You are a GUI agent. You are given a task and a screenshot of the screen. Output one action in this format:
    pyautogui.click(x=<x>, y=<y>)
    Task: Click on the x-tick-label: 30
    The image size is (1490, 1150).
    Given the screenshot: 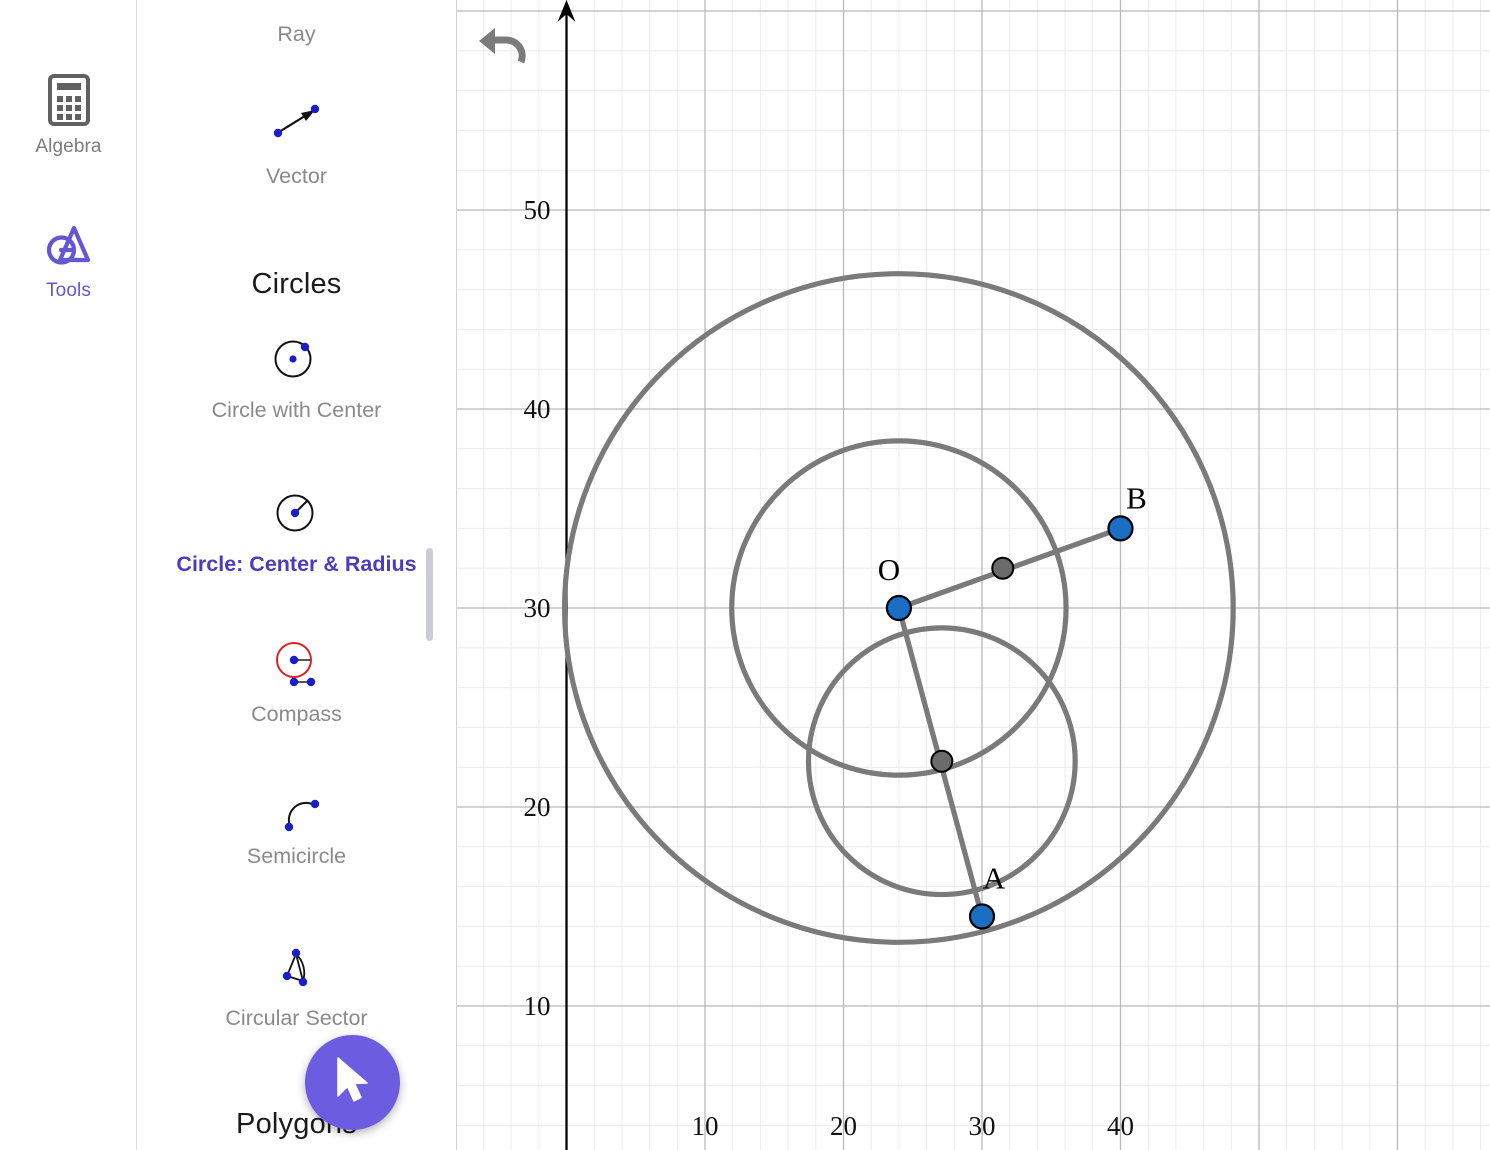 What is the action you would take?
    pyautogui.click(x=982, y=1126)
    